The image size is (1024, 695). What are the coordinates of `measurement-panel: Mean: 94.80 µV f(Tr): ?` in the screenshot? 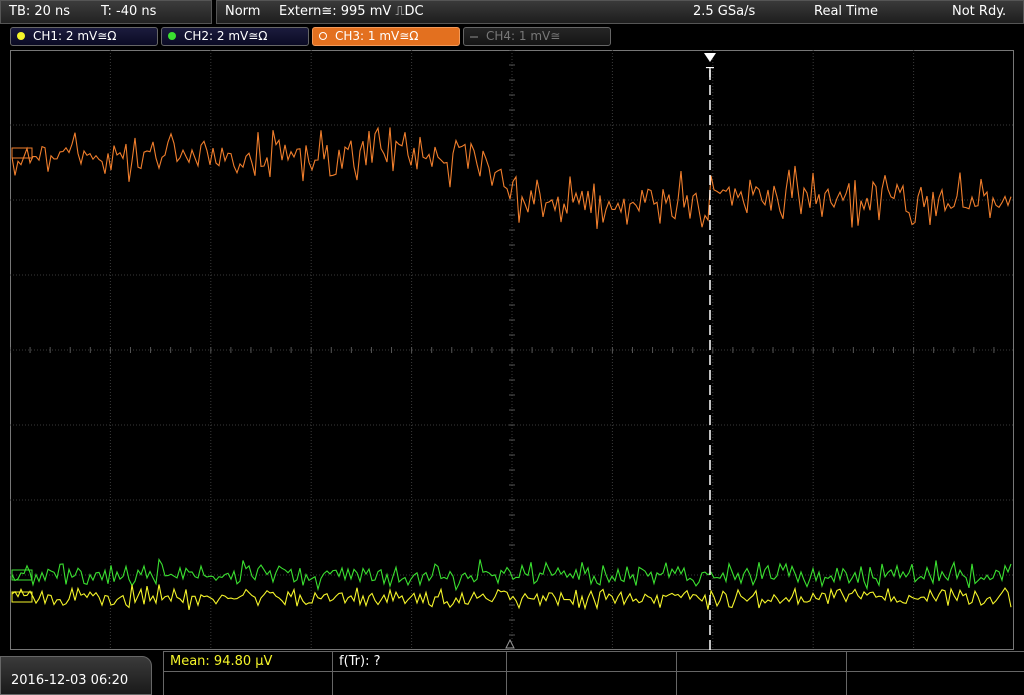 It's located at (593, 673).